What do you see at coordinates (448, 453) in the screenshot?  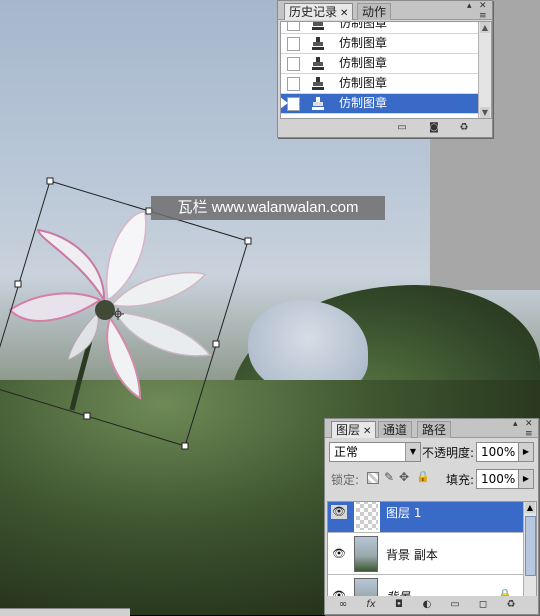 I see `opacity-label: 不透明度:` at bounding box center [448, 453].